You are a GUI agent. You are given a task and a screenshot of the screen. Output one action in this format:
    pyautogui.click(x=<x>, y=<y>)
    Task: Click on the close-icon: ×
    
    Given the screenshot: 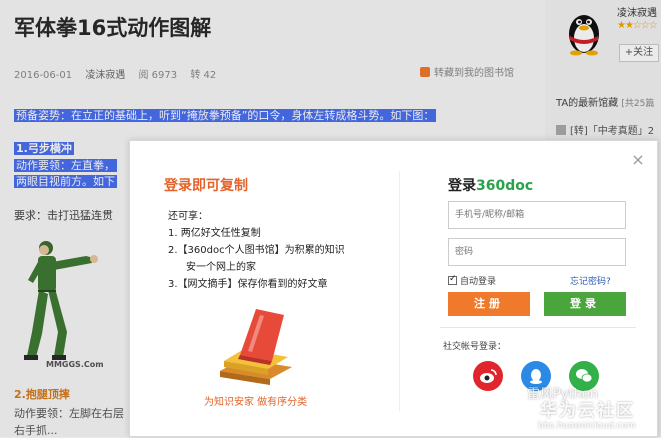 What is the action you would take?
    pyautogui.click(x=638, y=160)
    